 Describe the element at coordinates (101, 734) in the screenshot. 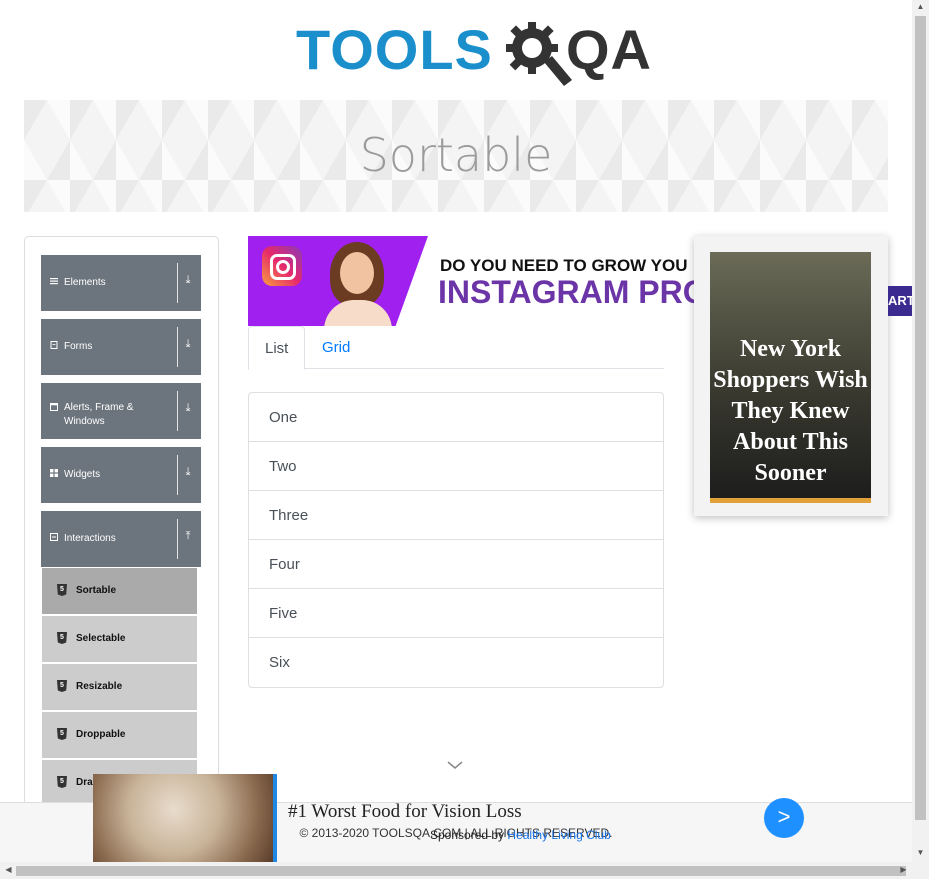

I see `sidebar-item-label: Droppable` at that location.